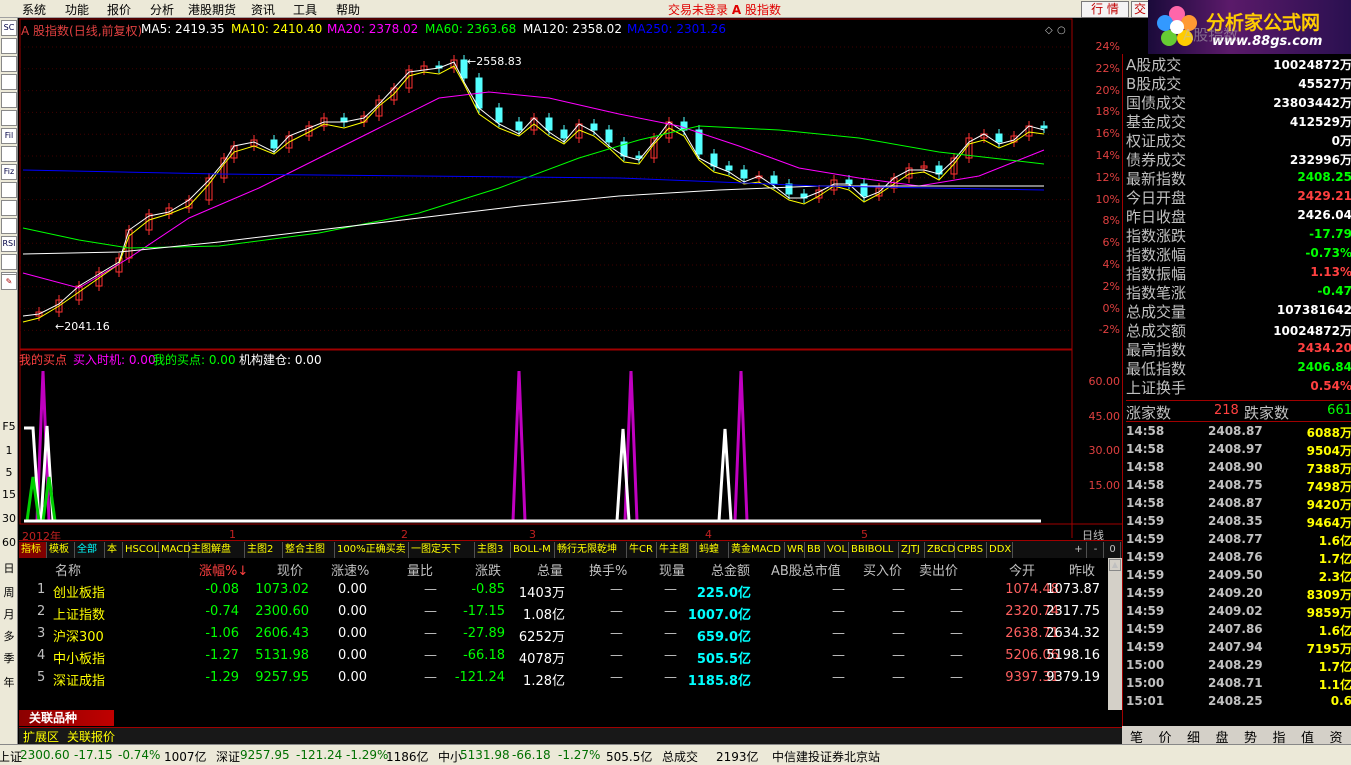  I want to click on tab-3: 本, so click(114, 550).